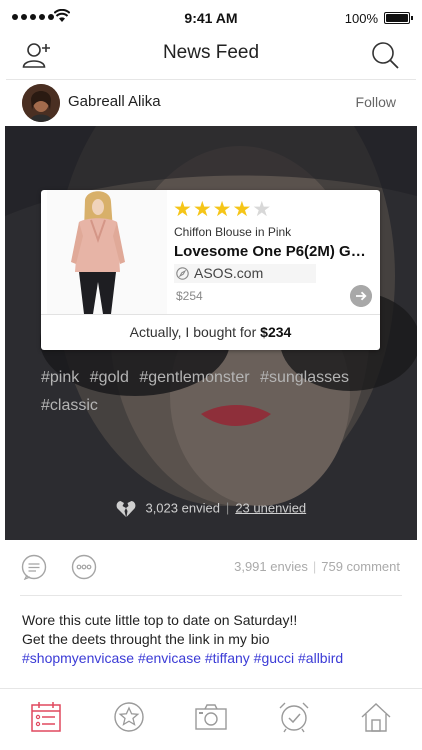  What do you see at coordinates (109, 377) in the screenshot?
I see `hashtag-gold: #gold` at bounding box center [109, 377].